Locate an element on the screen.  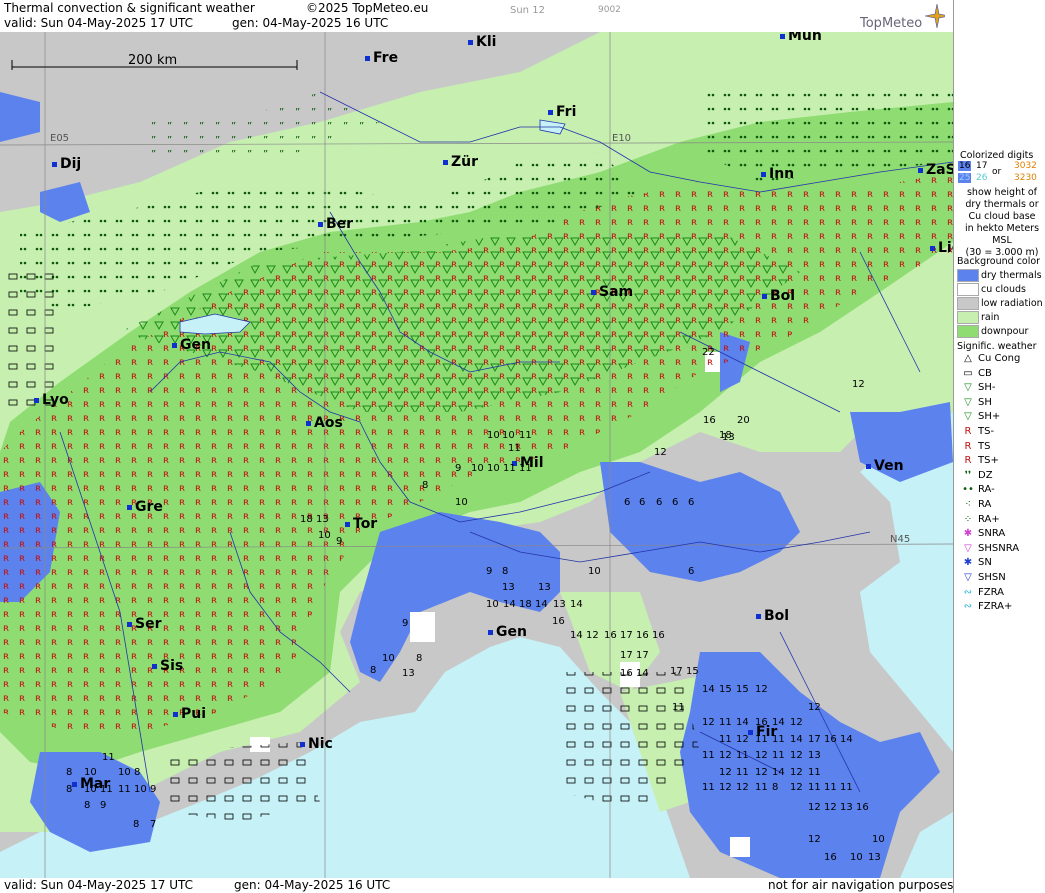
digits-text-3: Cu cloud base is located at coordinates (1002, 216).